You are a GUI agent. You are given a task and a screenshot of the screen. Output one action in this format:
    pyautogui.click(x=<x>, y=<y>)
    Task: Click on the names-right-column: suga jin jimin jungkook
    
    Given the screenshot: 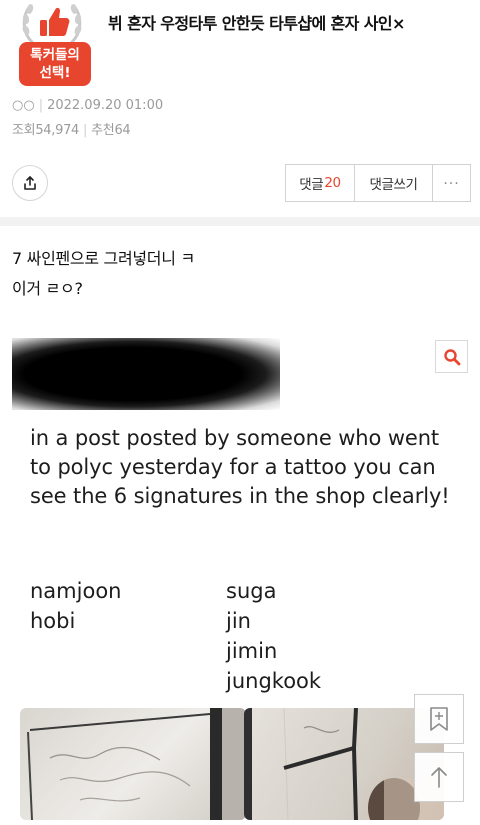 What is the action you would take?
    pyautogui.click(x=273, y=636)
    